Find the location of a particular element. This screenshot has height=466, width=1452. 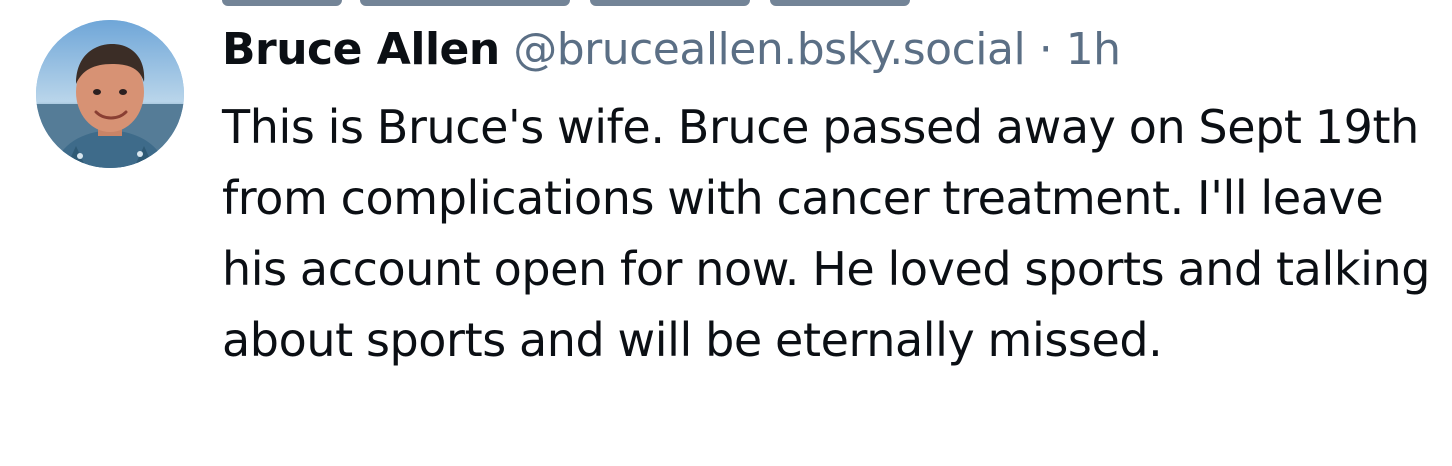

post-header: Bruce Allen @bruceallen.bsky.social · 1h is located at coordinates (833, 50).